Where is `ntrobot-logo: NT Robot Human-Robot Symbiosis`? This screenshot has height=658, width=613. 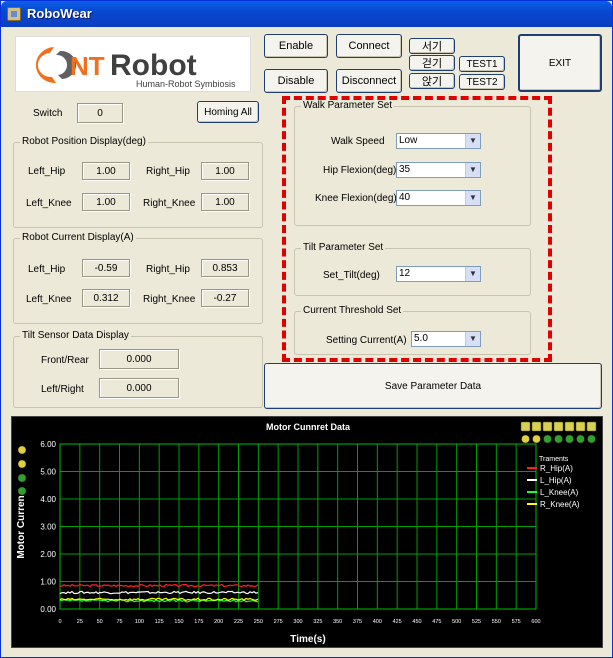 ntrobot-logo: NT Robot Human-Robot Symbiosis is located at coordinates (133, 64).